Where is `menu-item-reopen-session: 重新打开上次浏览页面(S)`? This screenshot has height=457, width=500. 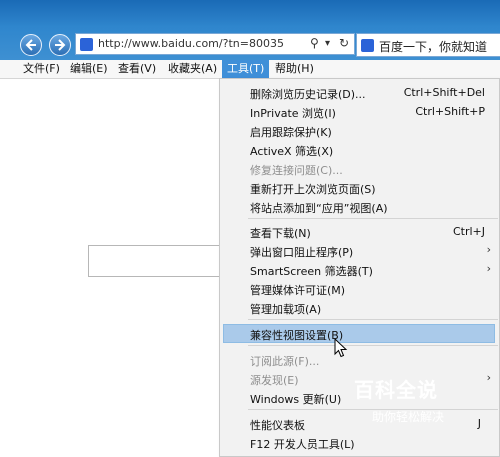
menu-item-reopen-session: 重新打开上次浏览页面(S) is located at coordinates (359, 187).